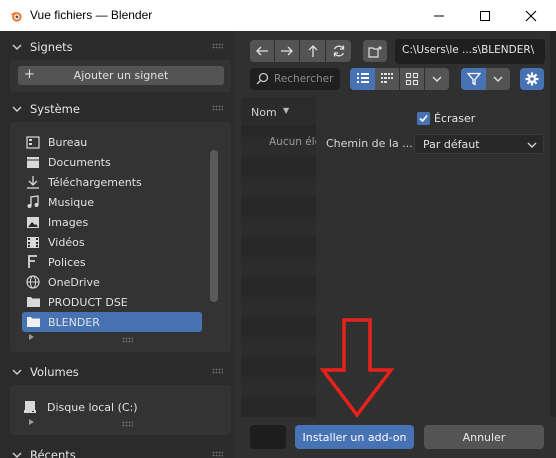  What do you see at coordinates (112, 182) in the screenshot?
I see `system-item-telechargements: Téléchargements` at bounding box center [112, 182].